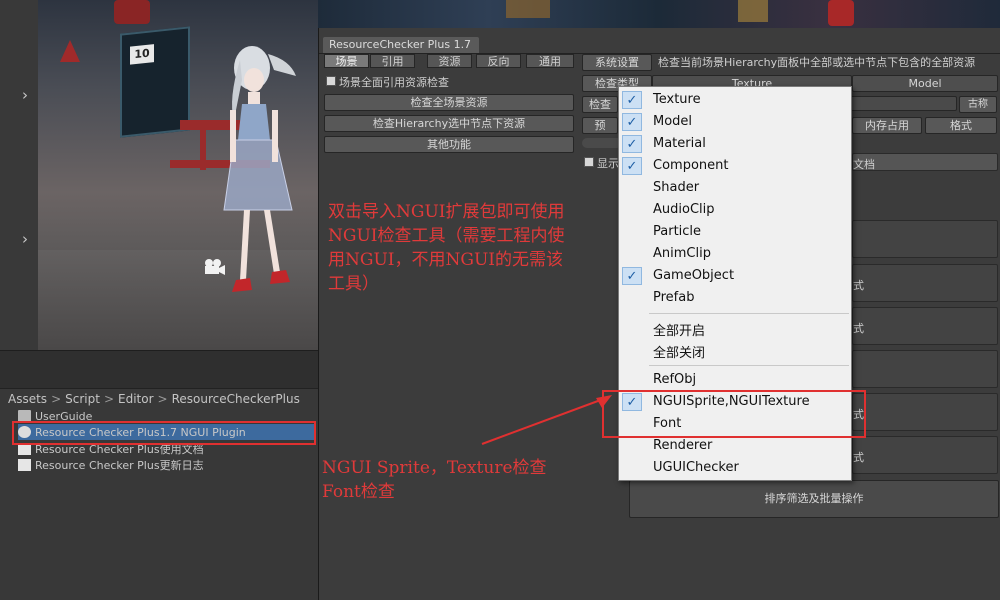 The image size is (1000, 600). Describe the element at coordinates (394, 82) in the screenshot. I see `scene-ref-label: 场景全面引用资源检查` at that location.